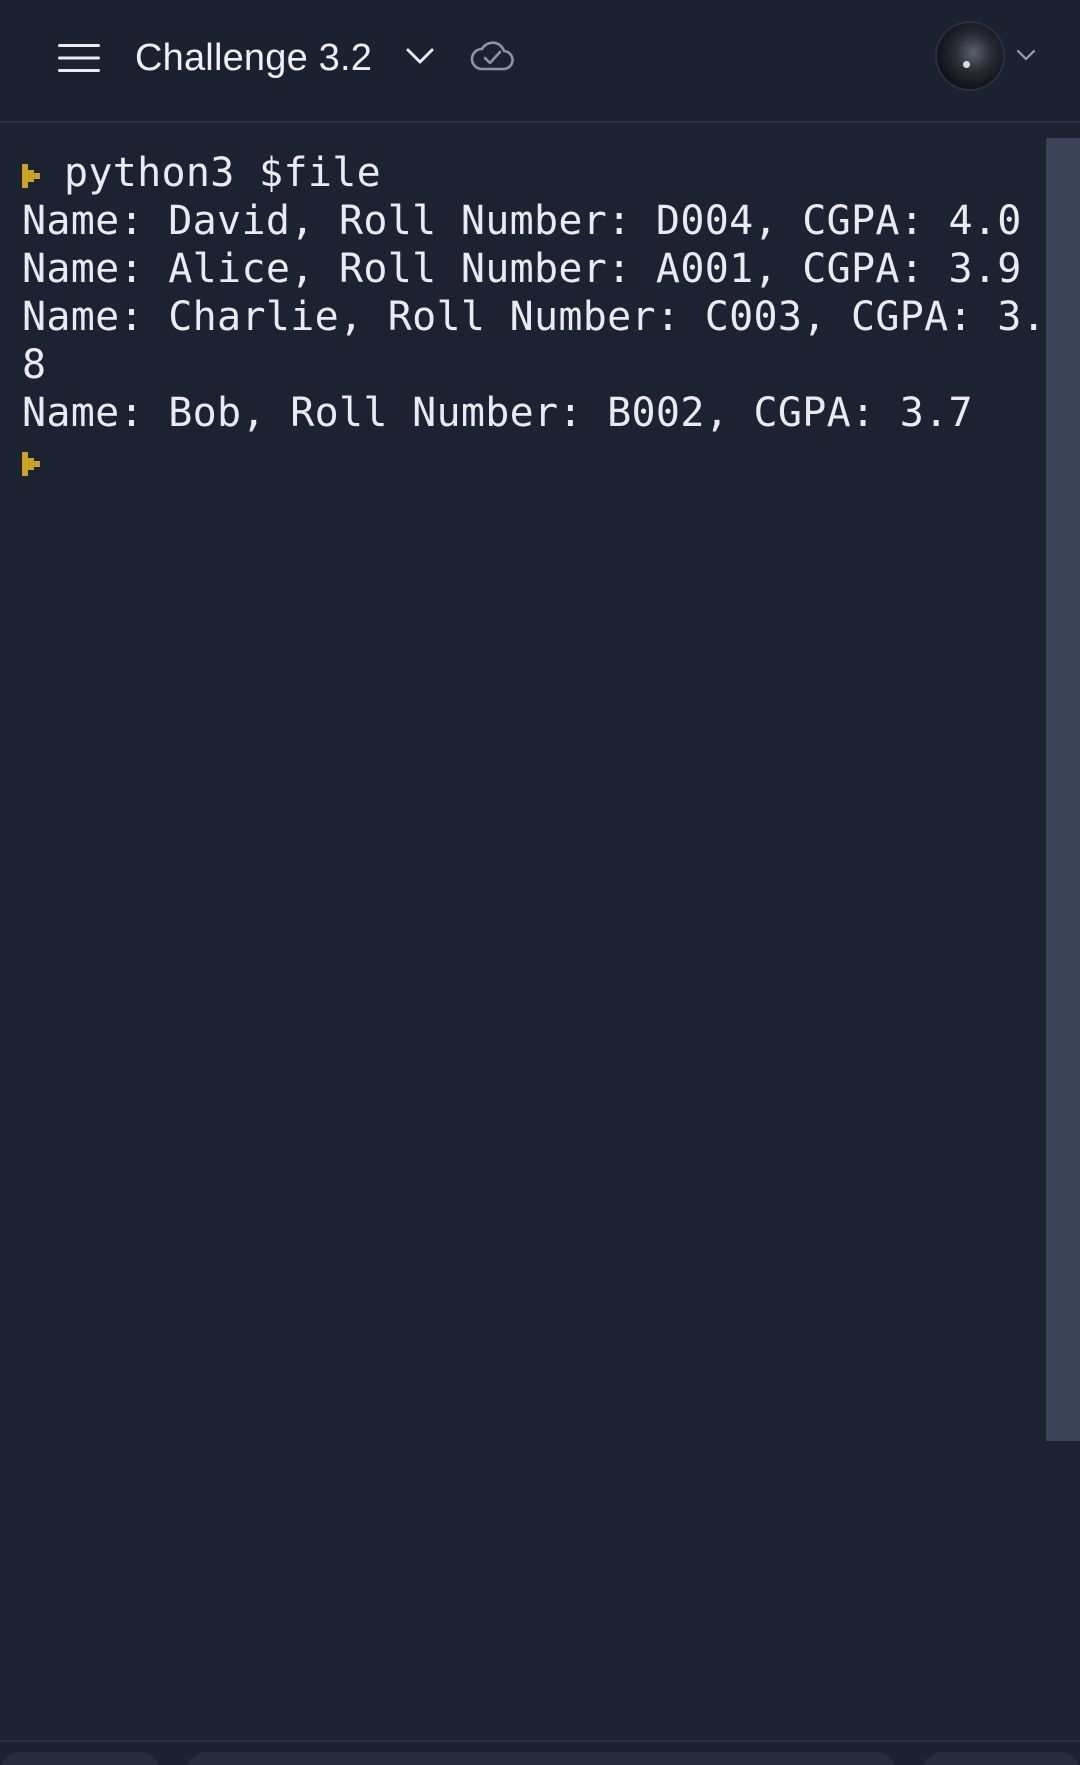 The image size is (1080, 1765). What do you see at coordinates (34, 365) in the screenshot?
I see `output-line: 8` at bounding box center [34, 365].